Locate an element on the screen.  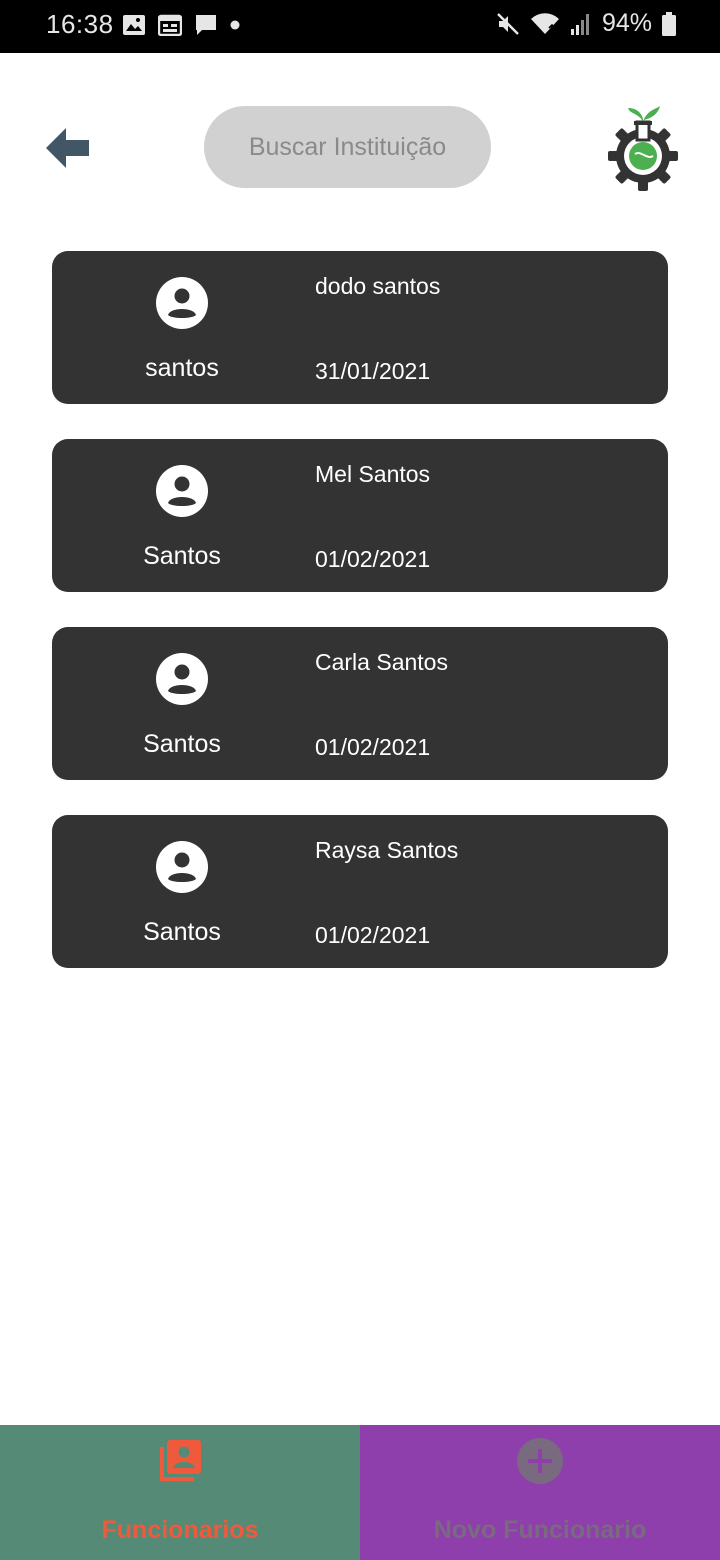
employee-full-name: dodo santos is located at coordinates (378, 286).